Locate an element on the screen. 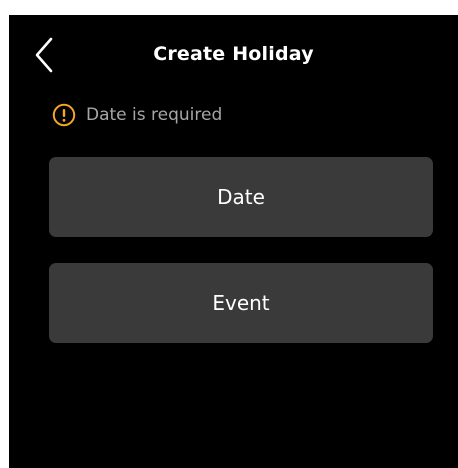 This screenshot has width=458, height=468. event-button: Event is located at coordinates (241, 303).